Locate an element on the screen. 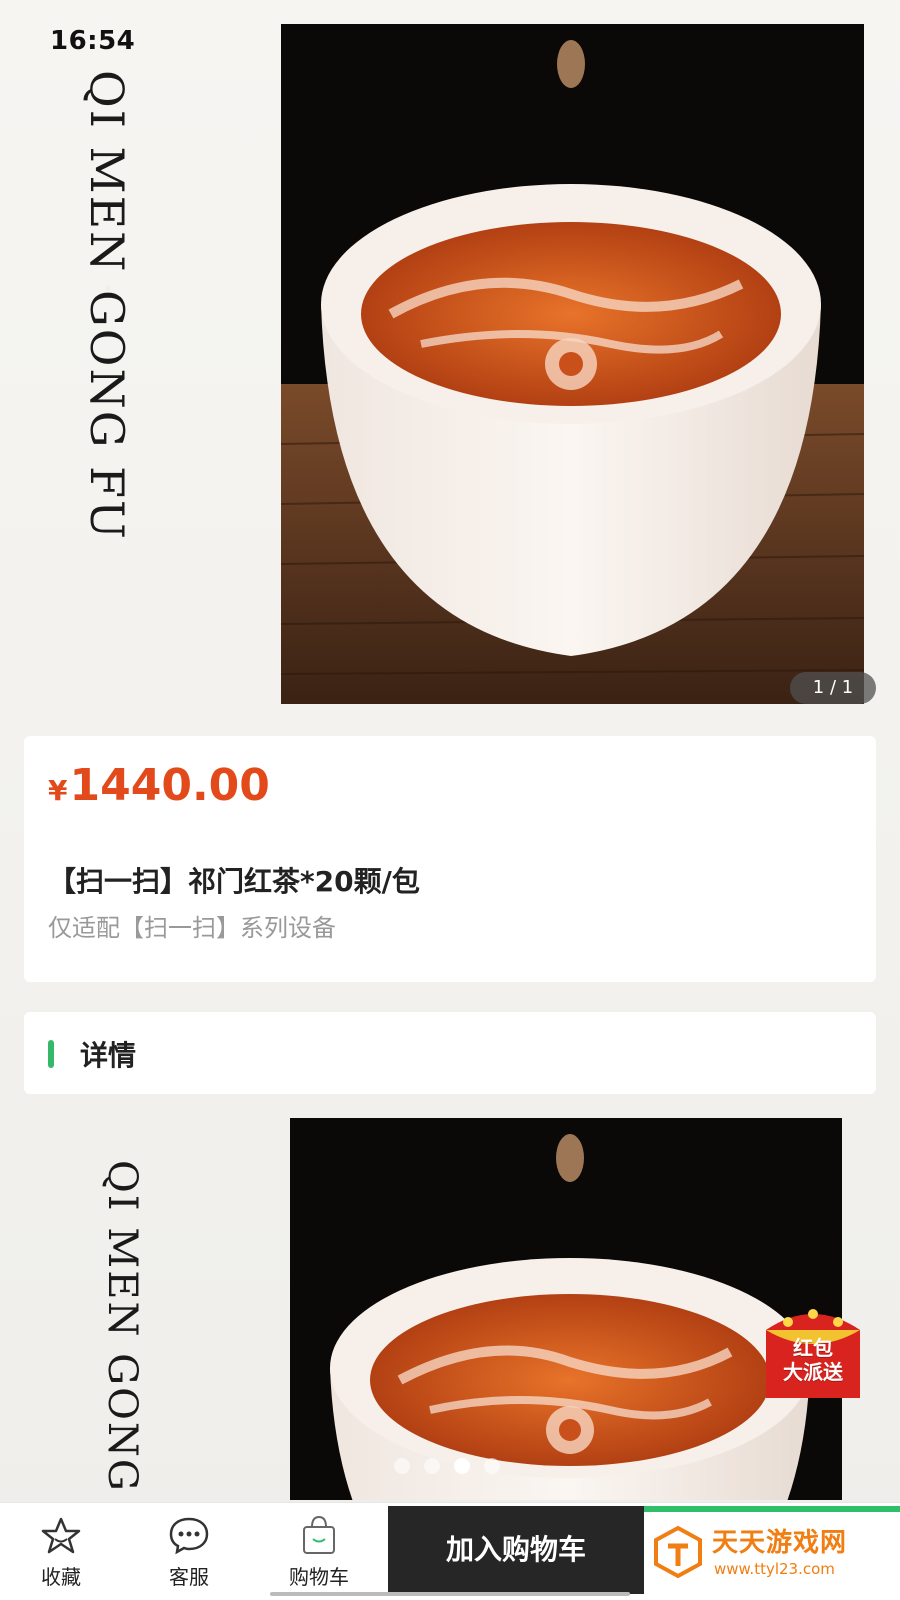  hero-brand-vertical-text: QI MEN GONG FU is located at coordinates (107, 305).